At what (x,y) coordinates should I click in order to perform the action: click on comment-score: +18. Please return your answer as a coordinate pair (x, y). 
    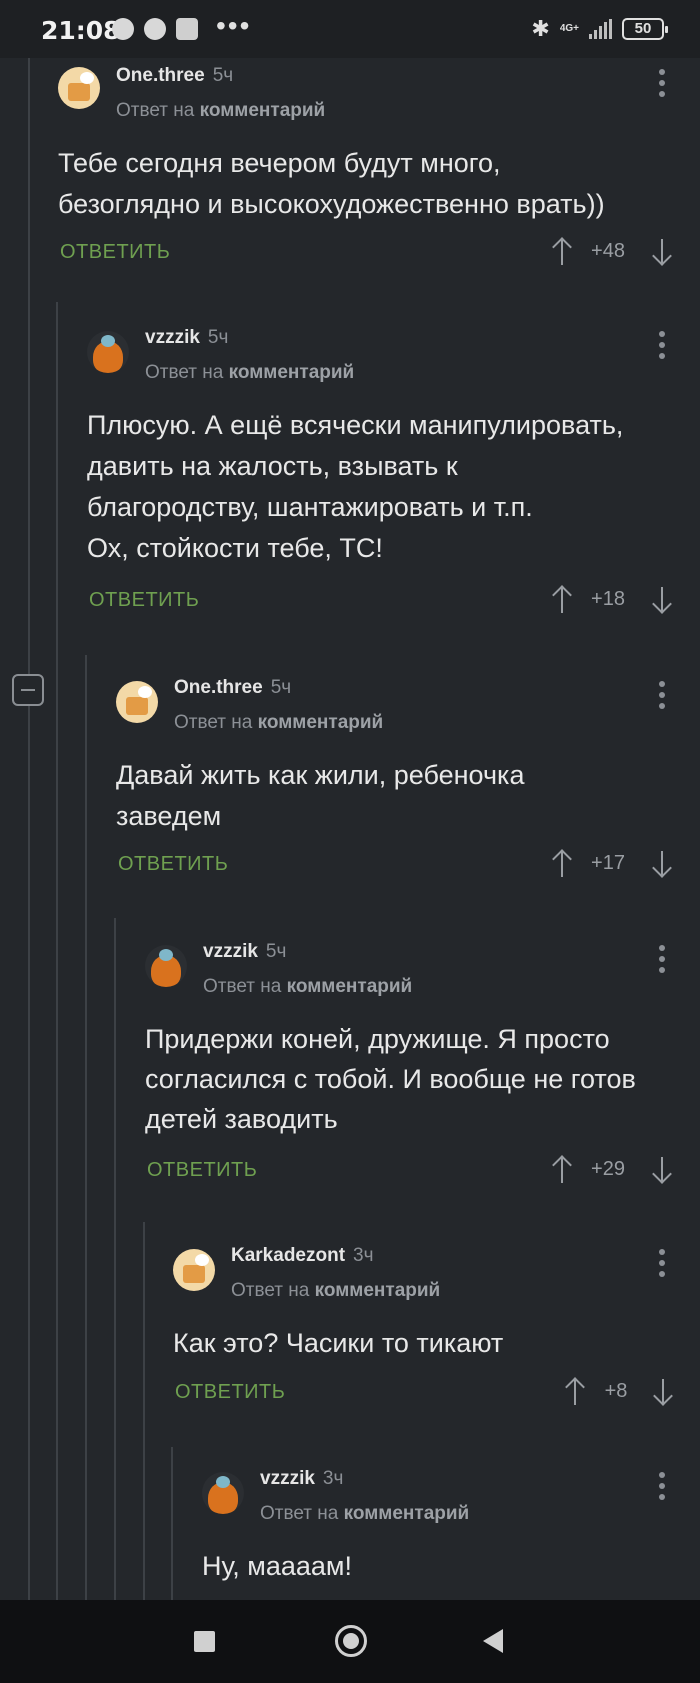
    Looking at the image, I should click on (608, 599).